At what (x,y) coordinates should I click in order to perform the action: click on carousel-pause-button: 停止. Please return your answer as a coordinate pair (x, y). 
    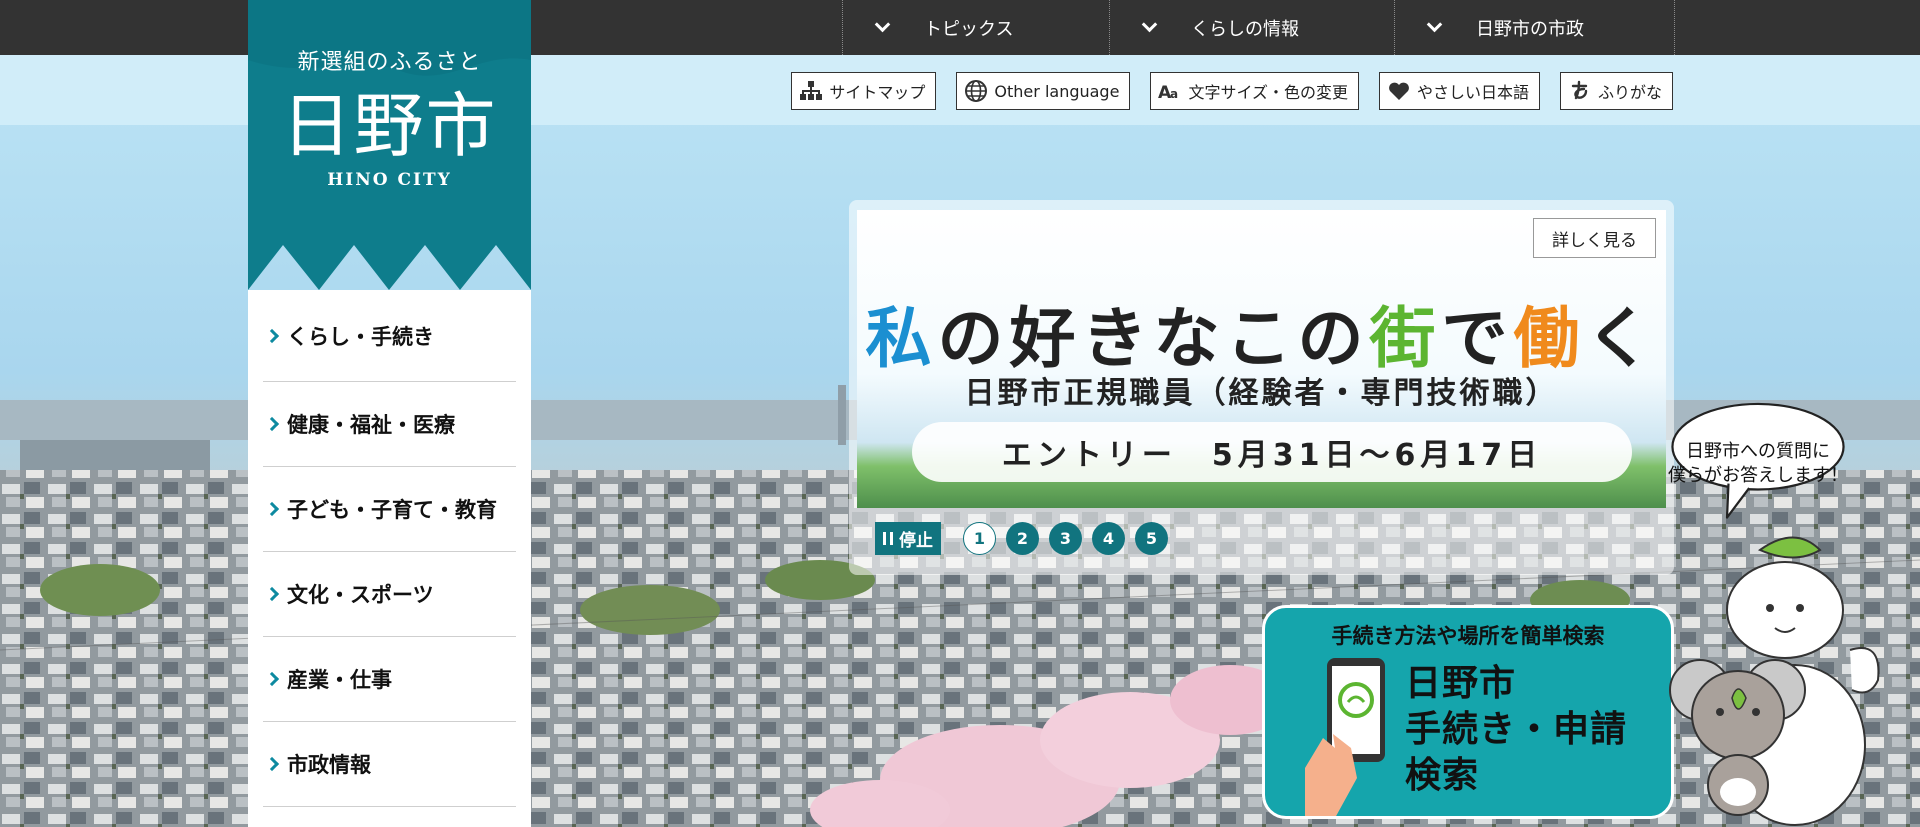
    Looking at the image, I should click on (908, 538).